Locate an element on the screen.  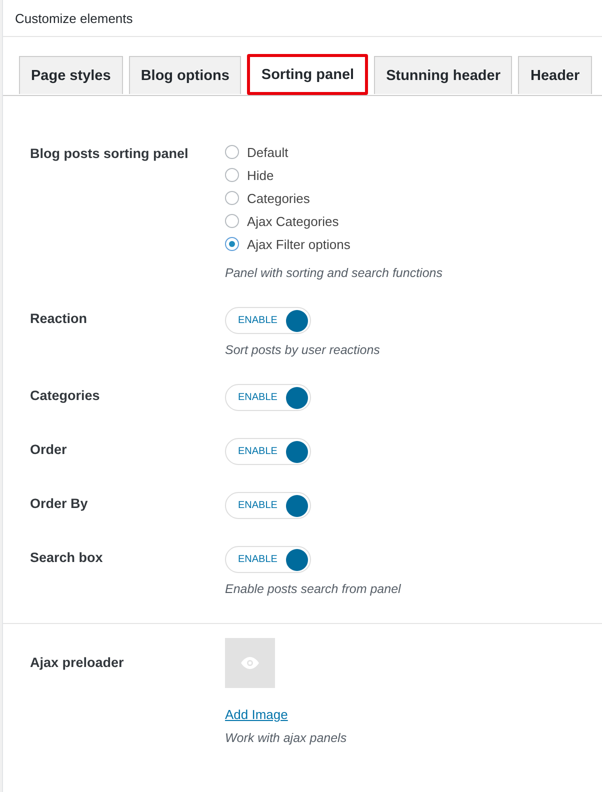
option-label: Default is located at coordinates (267, 152).